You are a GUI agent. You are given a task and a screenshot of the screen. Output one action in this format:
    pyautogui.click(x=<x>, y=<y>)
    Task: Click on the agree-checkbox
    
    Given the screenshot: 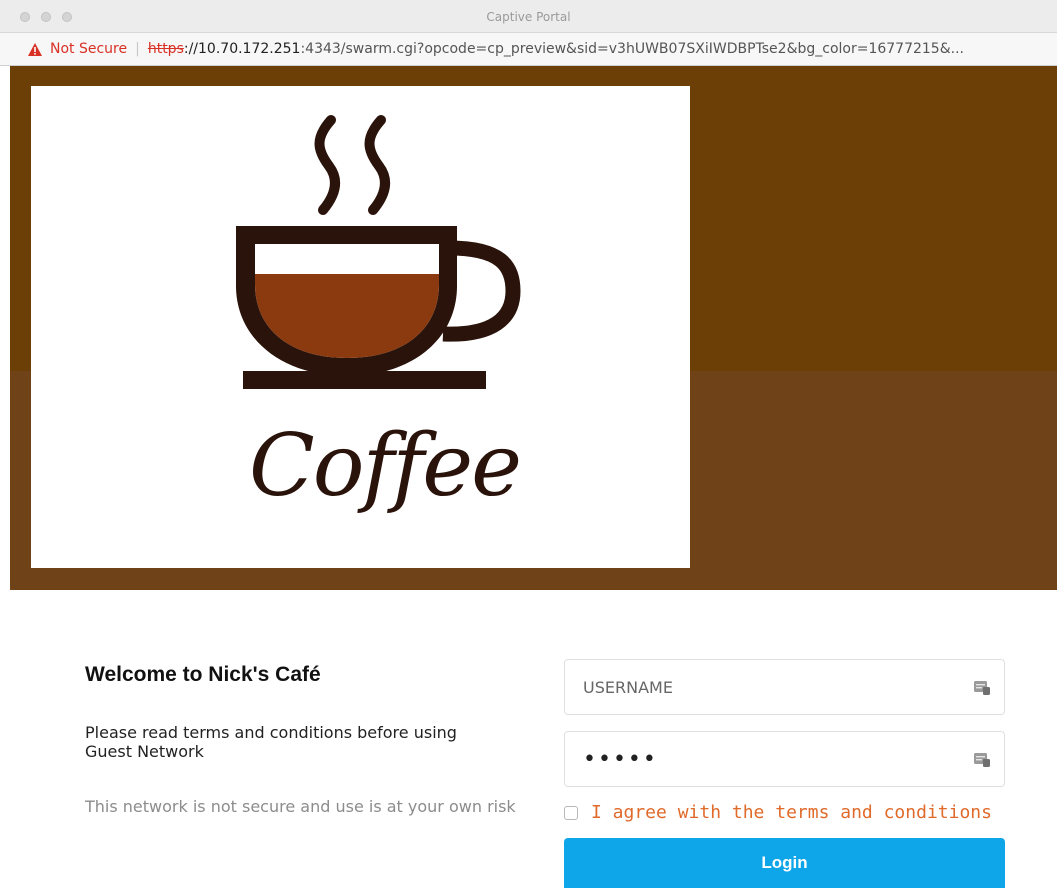 What is the action you would take?
    pyautogui.click(x=571, y=812)
    